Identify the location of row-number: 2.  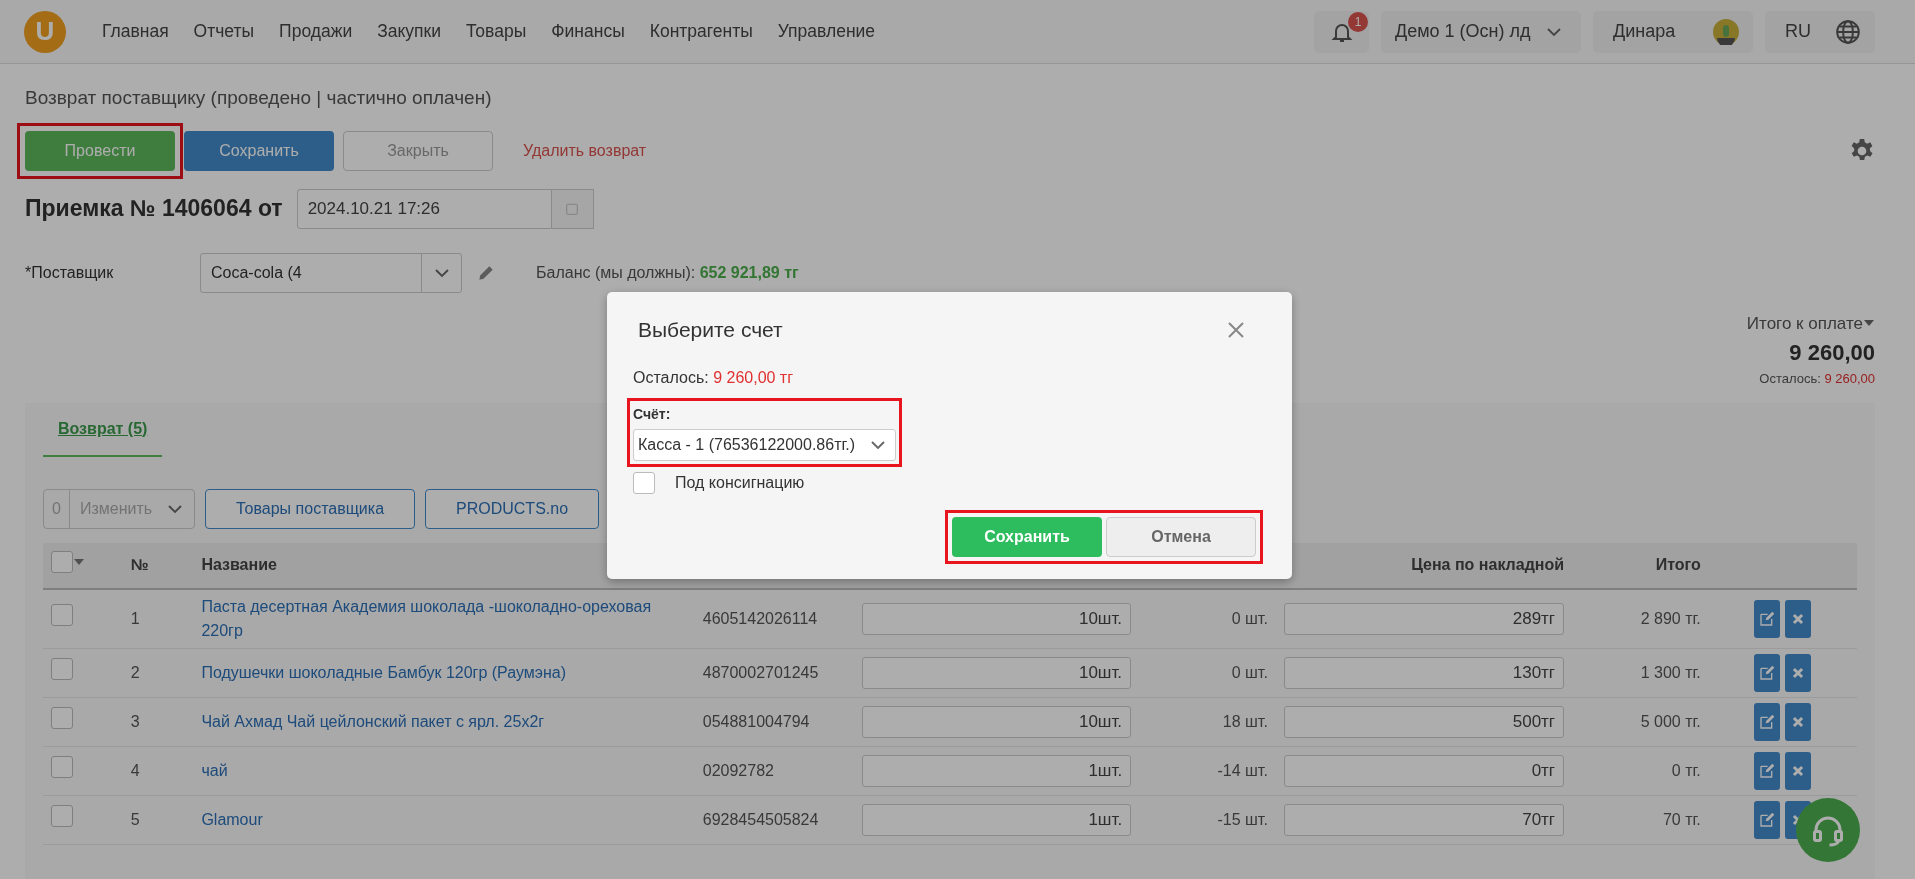
(135, 672).